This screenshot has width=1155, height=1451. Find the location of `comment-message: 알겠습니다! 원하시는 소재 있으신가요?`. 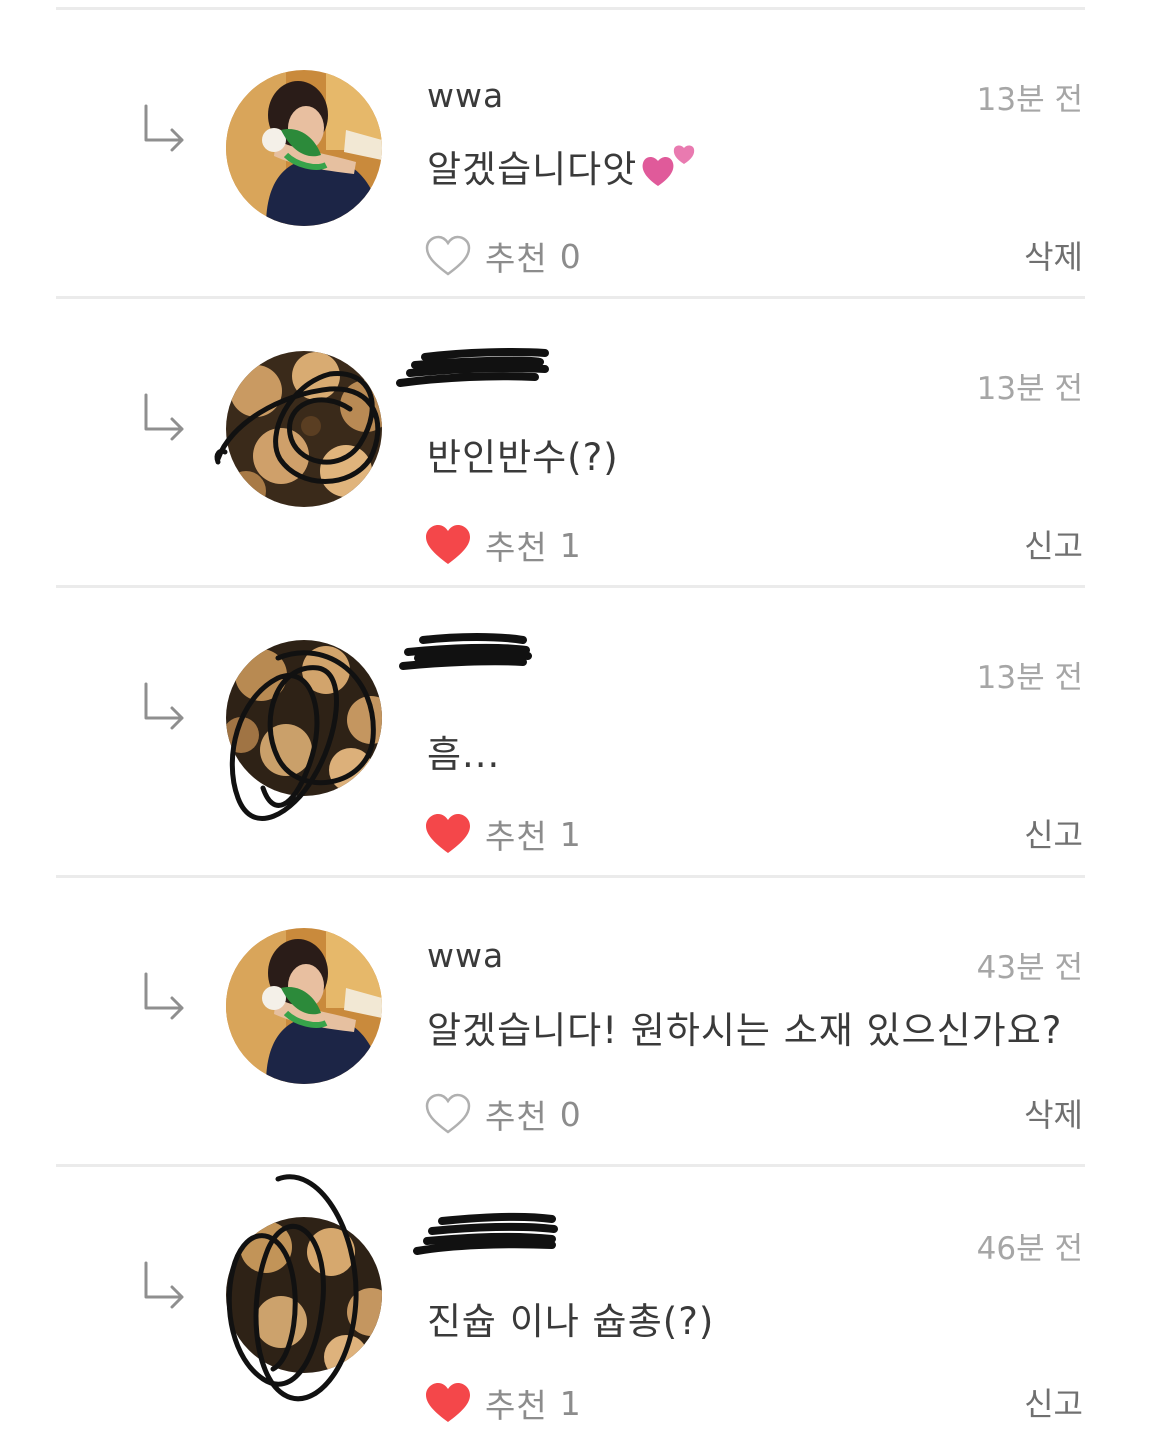

comment-message: 알겠습니다! 원하시는 소재 있으신가요? is located at coordinates (744, 1027).